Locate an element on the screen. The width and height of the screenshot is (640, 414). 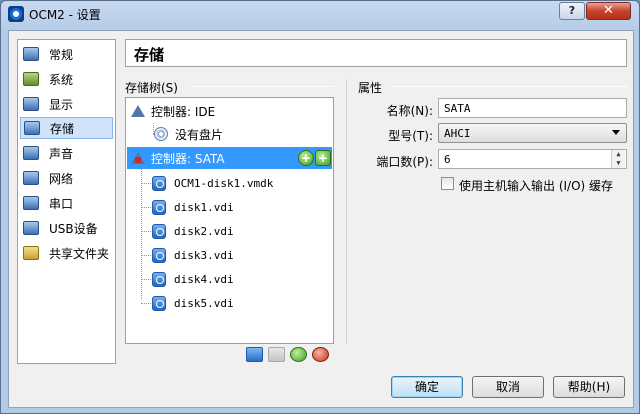
tree-item-disk: disk4.vdi is located at coordinates (241, 279).